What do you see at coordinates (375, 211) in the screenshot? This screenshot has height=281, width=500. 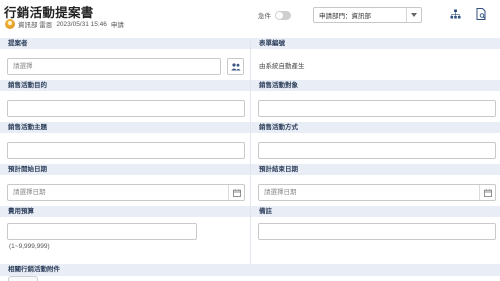 I see `note-label: 備註` at bounding box center [375, 211].